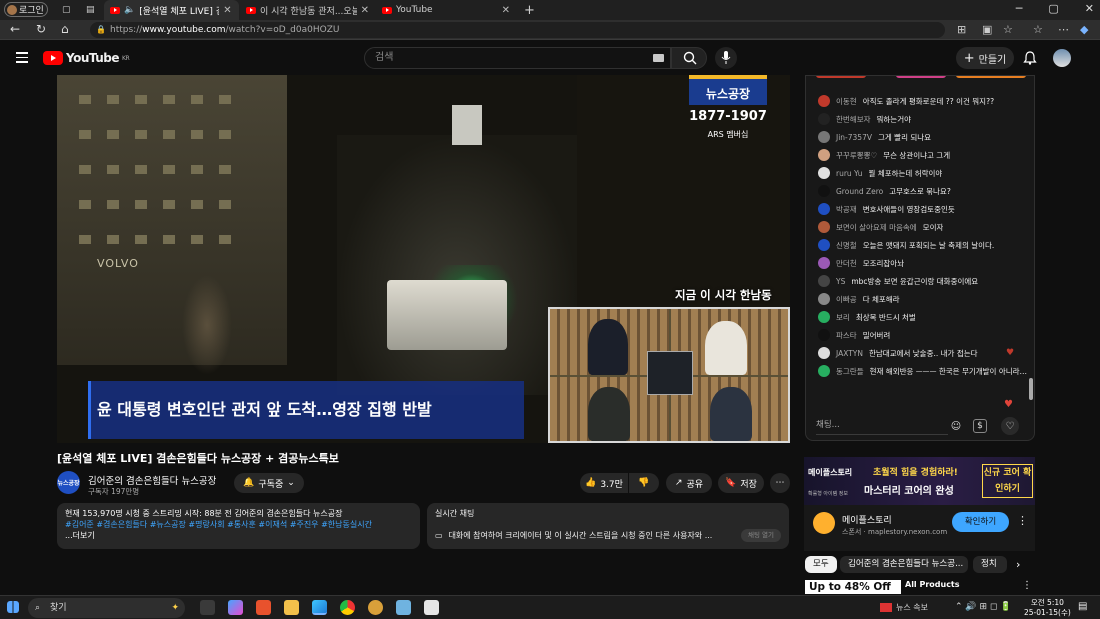 The width and height of the screenshot is (1100, 619). What do you see at coordinates (689, 58) in the screenshot?
I see `search-button` at bounding box center [689, 58].